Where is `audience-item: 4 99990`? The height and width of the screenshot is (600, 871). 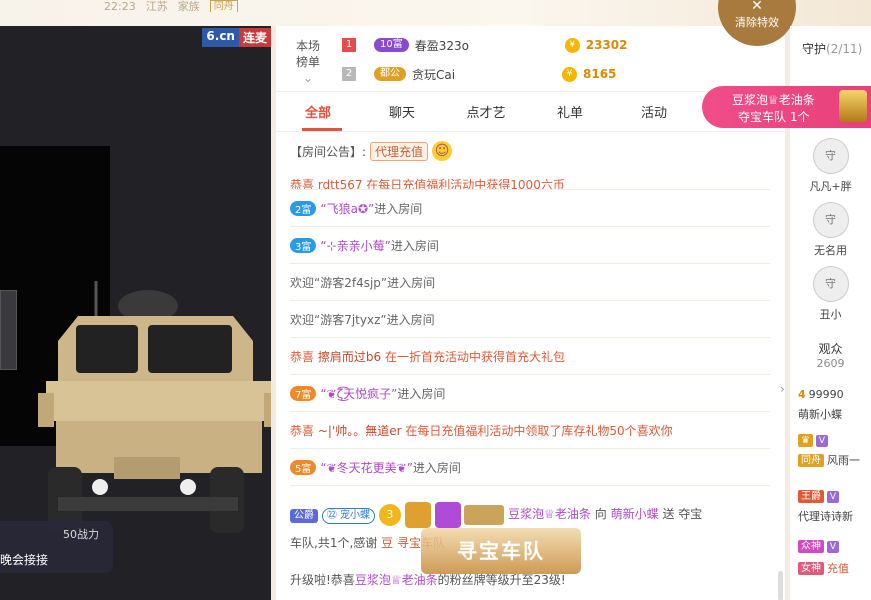 audience-item: 4 99990 is located at coordinates (821, 394).